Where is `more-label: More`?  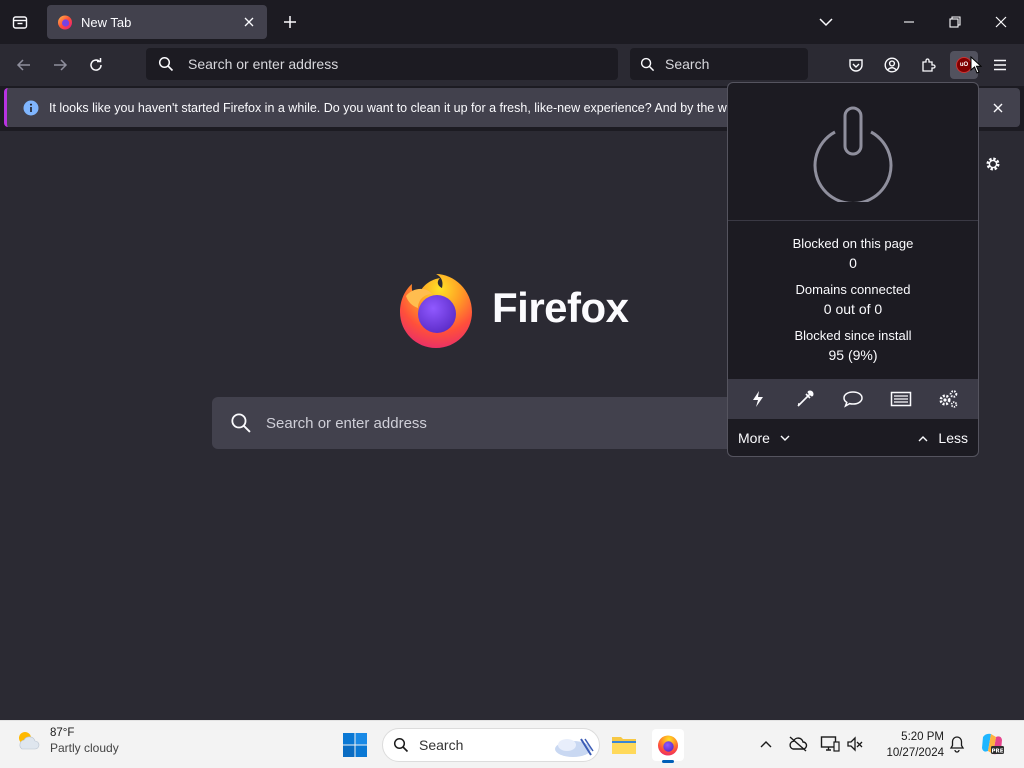 more-label: More is located at coordinates (754, 438).